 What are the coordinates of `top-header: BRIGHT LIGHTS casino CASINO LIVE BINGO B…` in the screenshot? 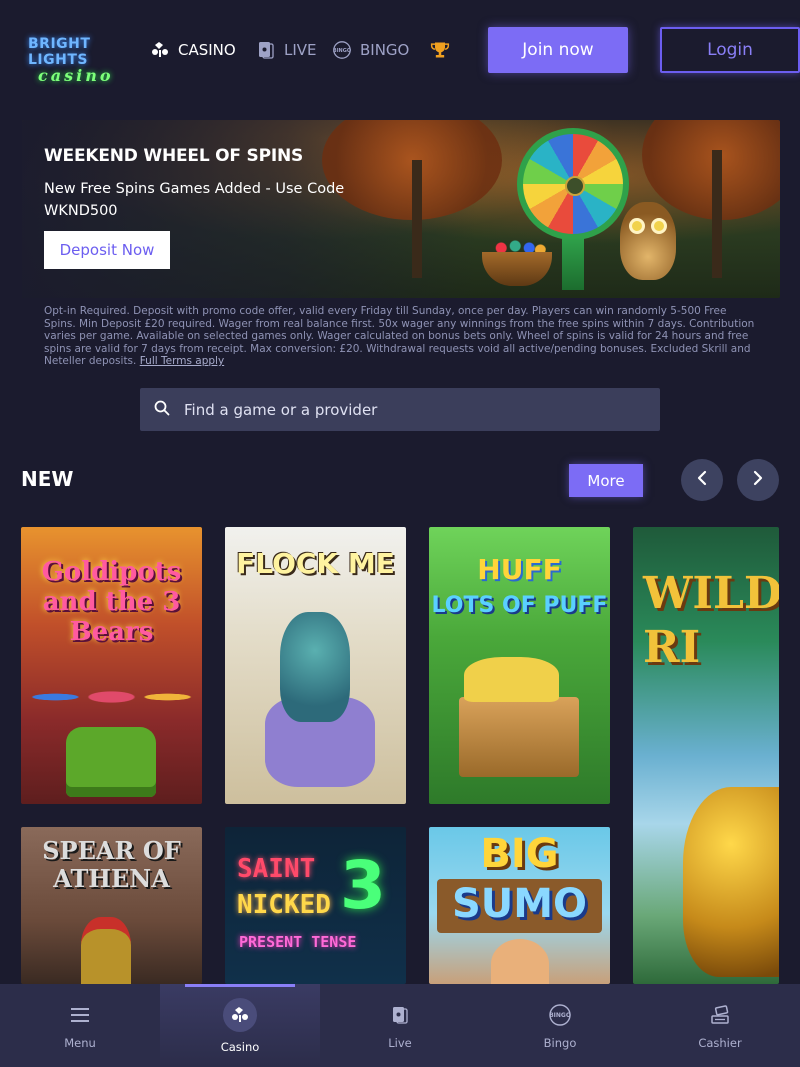 It's located at (400, 50).